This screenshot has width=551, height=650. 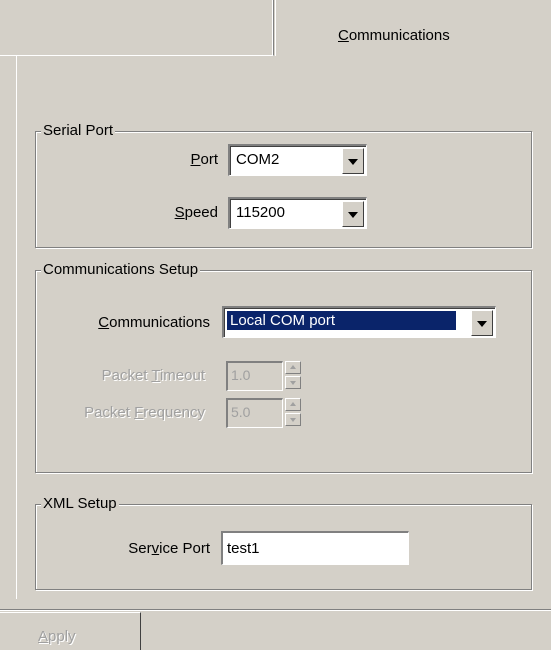 I want to click on packet-timeout-up-button, so click(x=293, y=367).